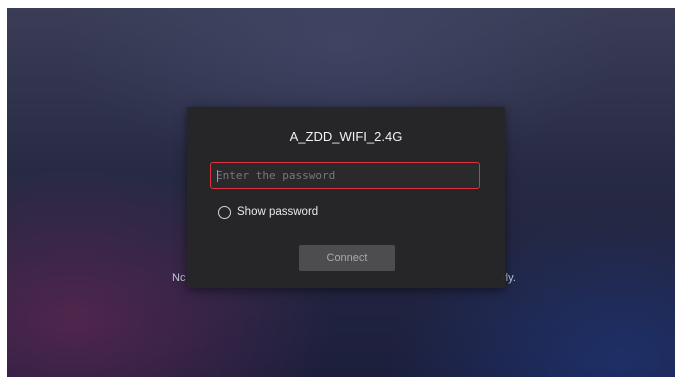 Image resolution: width=682 pixels, height=385 pixels. I want to click on background-message-left: Nc, so click(179, 278).